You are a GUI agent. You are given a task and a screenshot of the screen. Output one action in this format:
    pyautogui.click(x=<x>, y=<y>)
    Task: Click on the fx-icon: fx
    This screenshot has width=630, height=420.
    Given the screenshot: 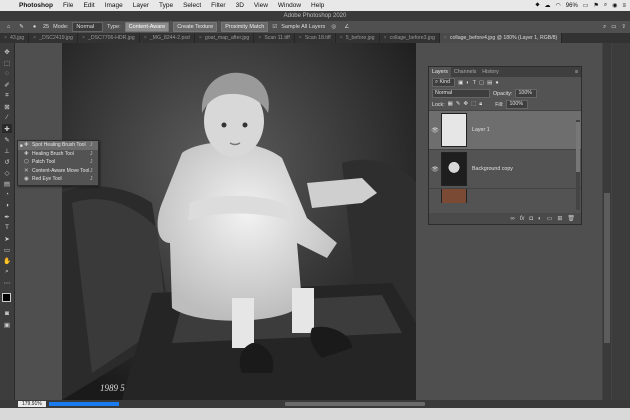 What is the action you would take?
    pyautogui.click(x=522, y=219)
    